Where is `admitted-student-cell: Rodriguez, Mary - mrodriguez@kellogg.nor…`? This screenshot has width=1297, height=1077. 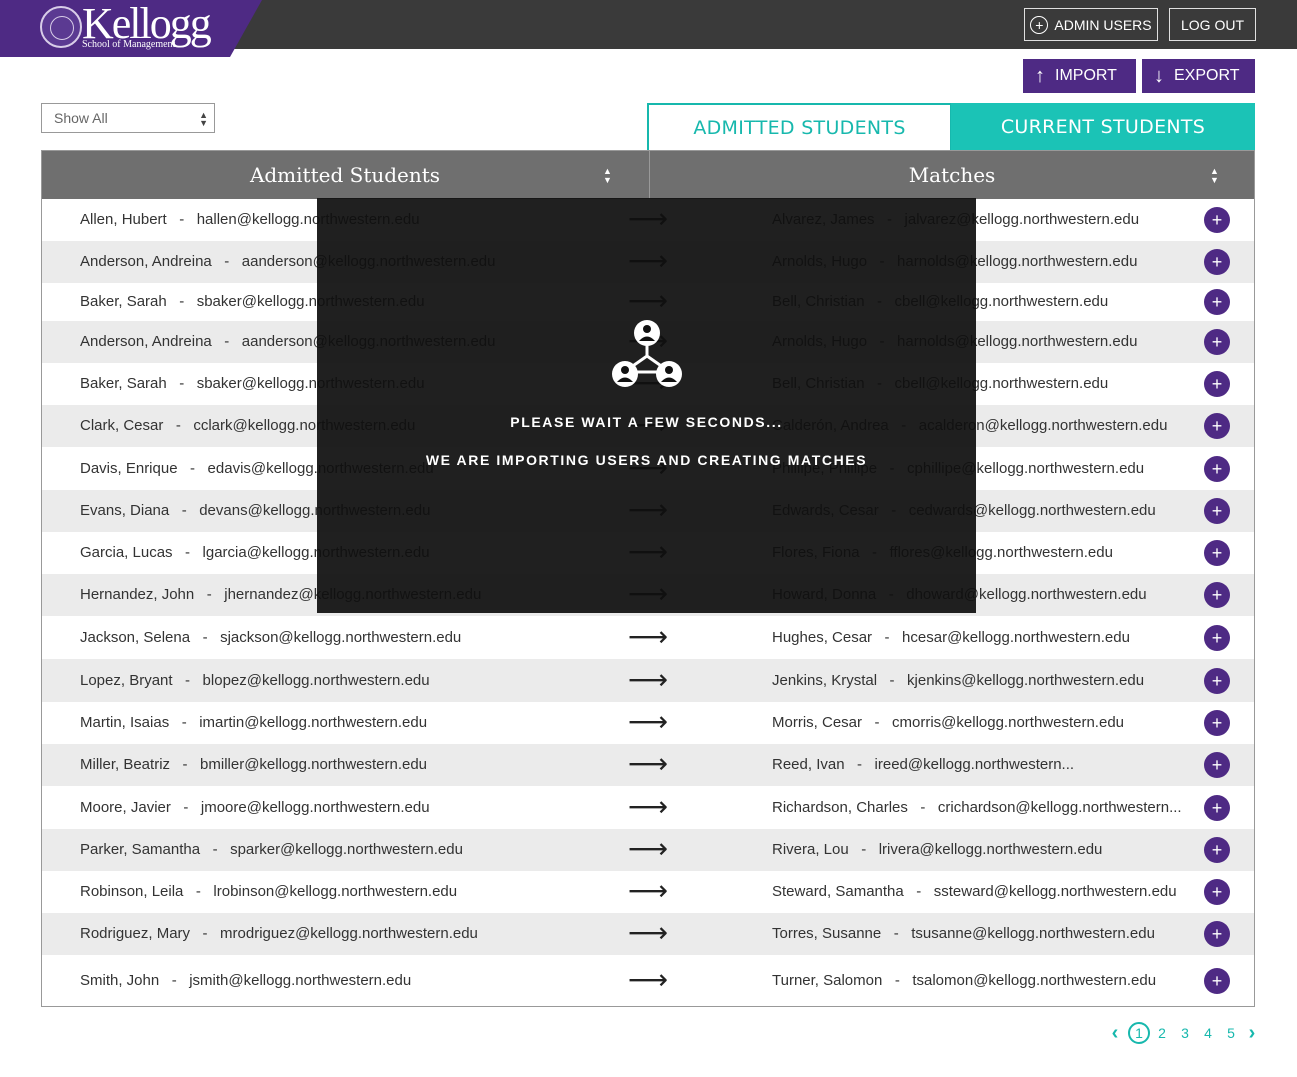
admitted-student-cell: Rodriguez, Mary - mrodriguez@kellogg.nor… is located at coordinates (279, 933).